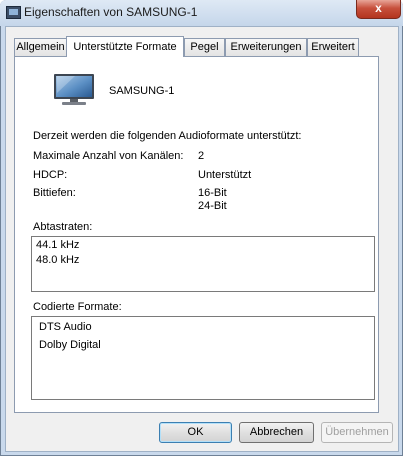 Image resolution: width=403 pixels, height=456 pixels. I want to click on list-item: 44.1 kHz, so click(58, 245).